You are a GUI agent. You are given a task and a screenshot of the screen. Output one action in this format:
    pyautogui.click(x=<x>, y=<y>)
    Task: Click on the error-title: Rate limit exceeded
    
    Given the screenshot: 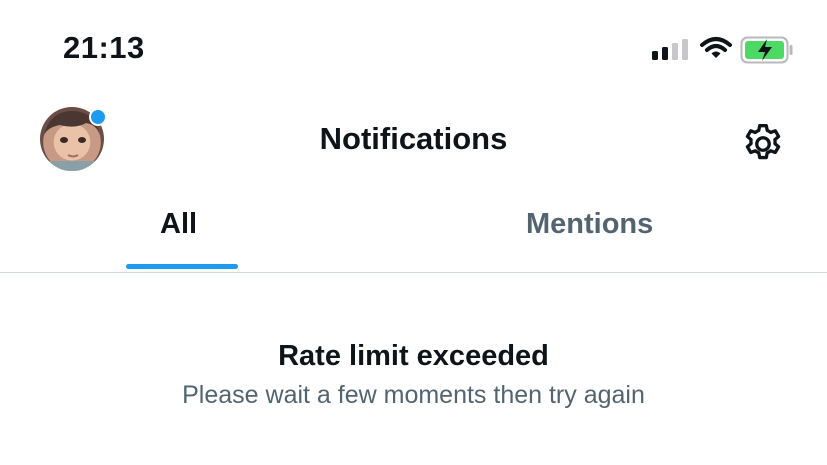 What is the action you would take?
    pyautogui.click(x=413, y=356)
    